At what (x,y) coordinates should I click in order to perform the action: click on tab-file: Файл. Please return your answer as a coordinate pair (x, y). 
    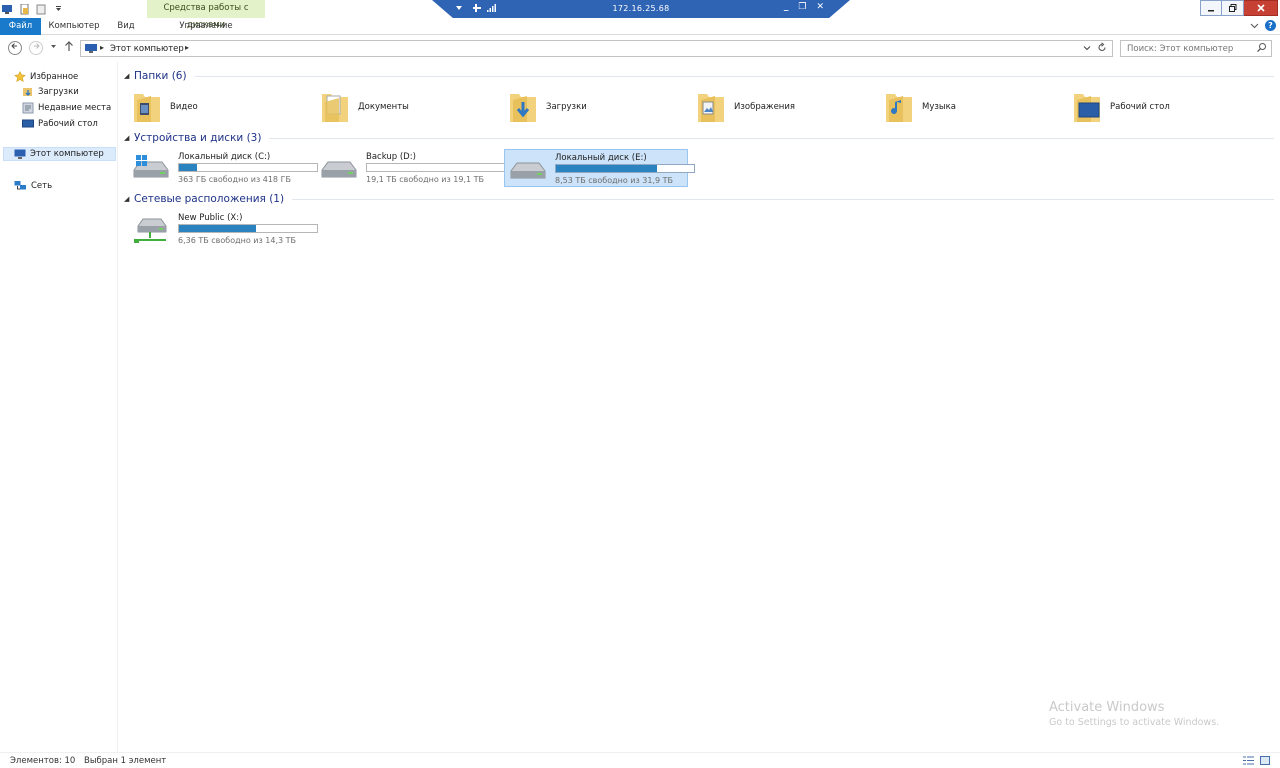
    Looking at the image, I should click on (20, 26).